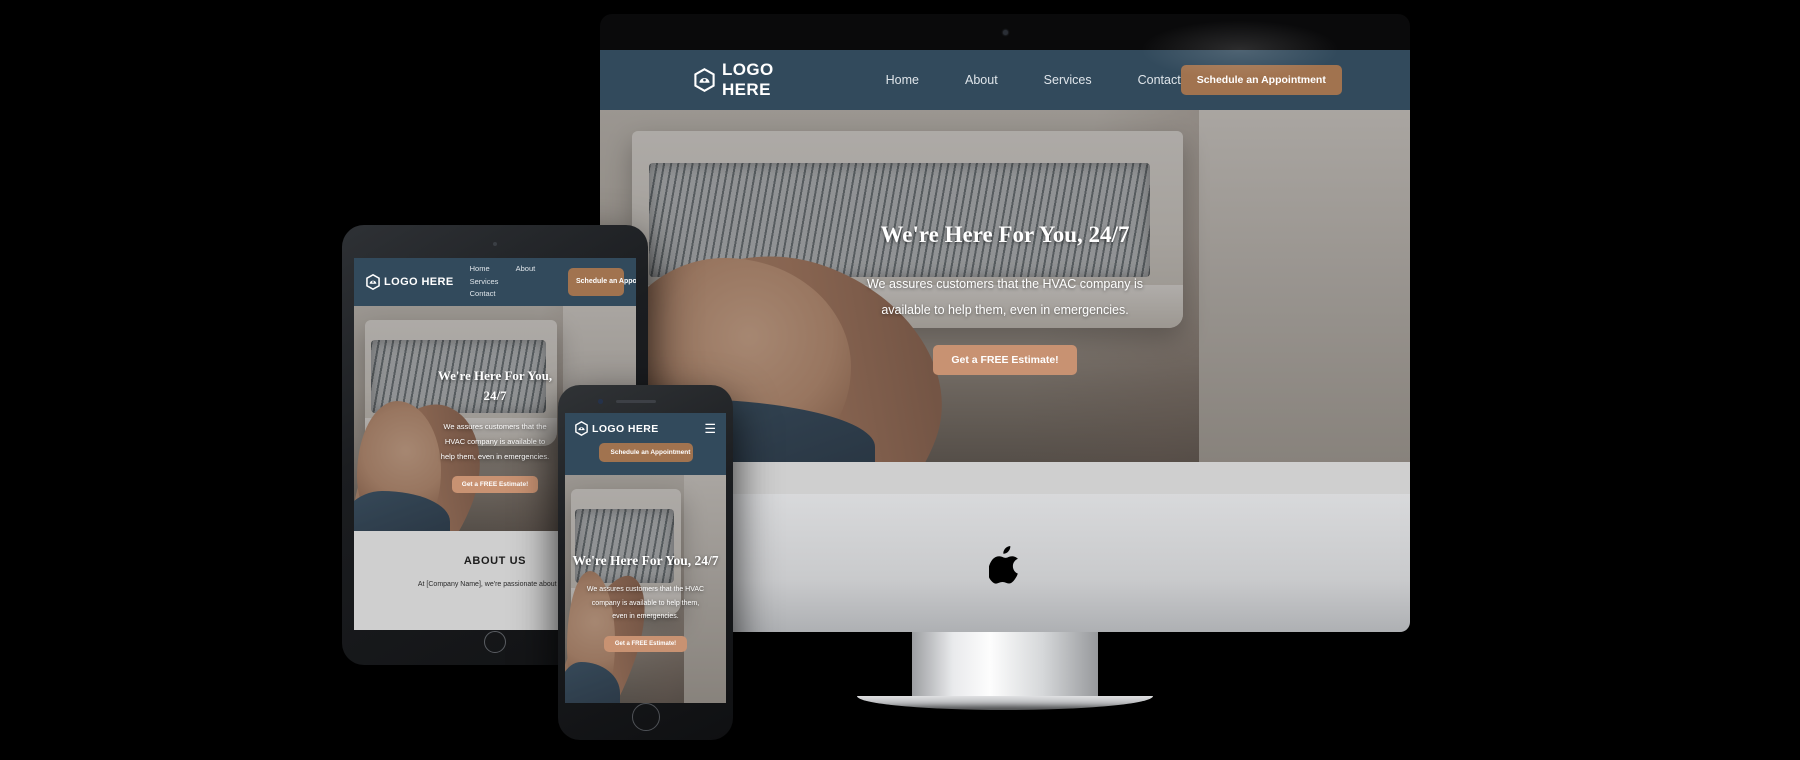  I want to click on apple-logo-icon, so click(1004, 565).